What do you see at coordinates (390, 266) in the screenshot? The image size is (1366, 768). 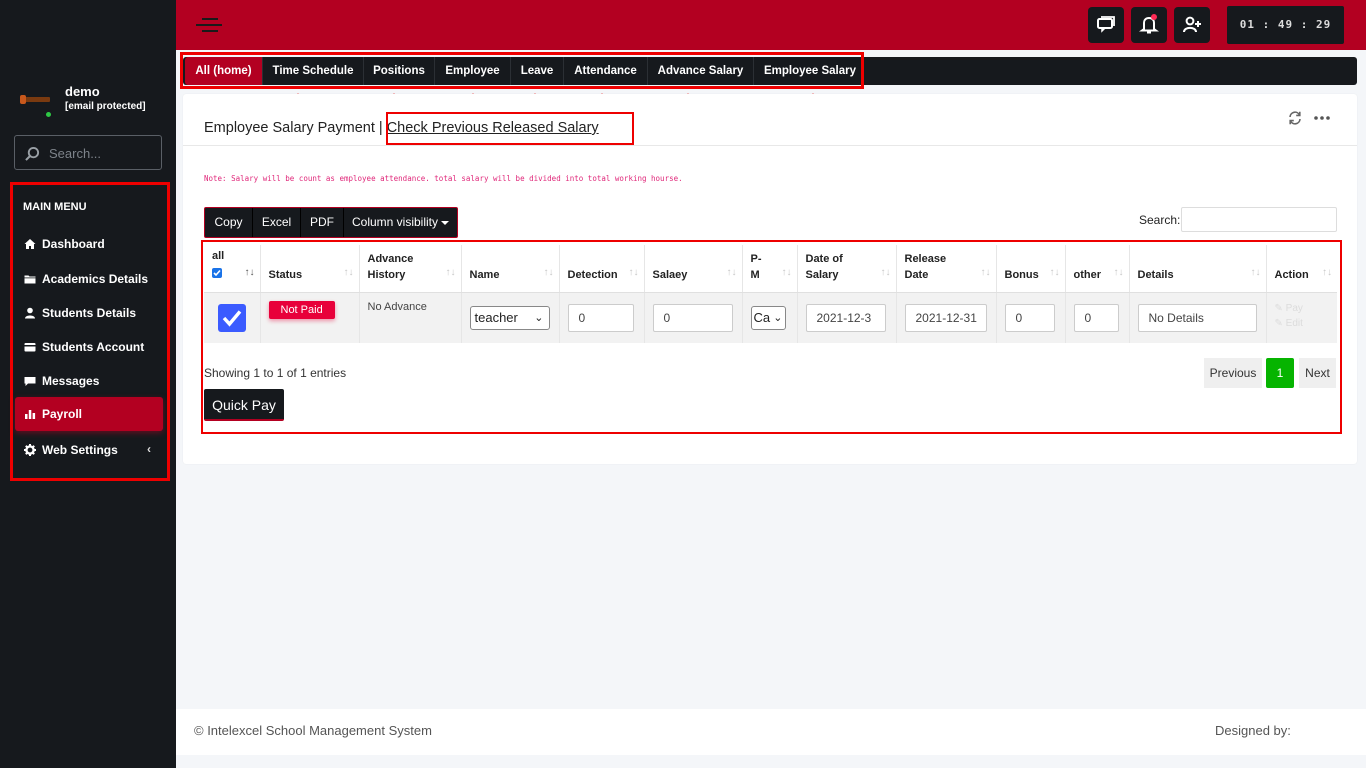 I see `col-header-label: Advance History` at bounding box center [390, 266].